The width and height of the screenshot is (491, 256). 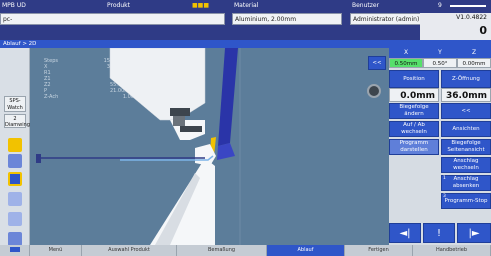 I want to click on tab-manual: Handbetrieb, so click(x=452, y=250).